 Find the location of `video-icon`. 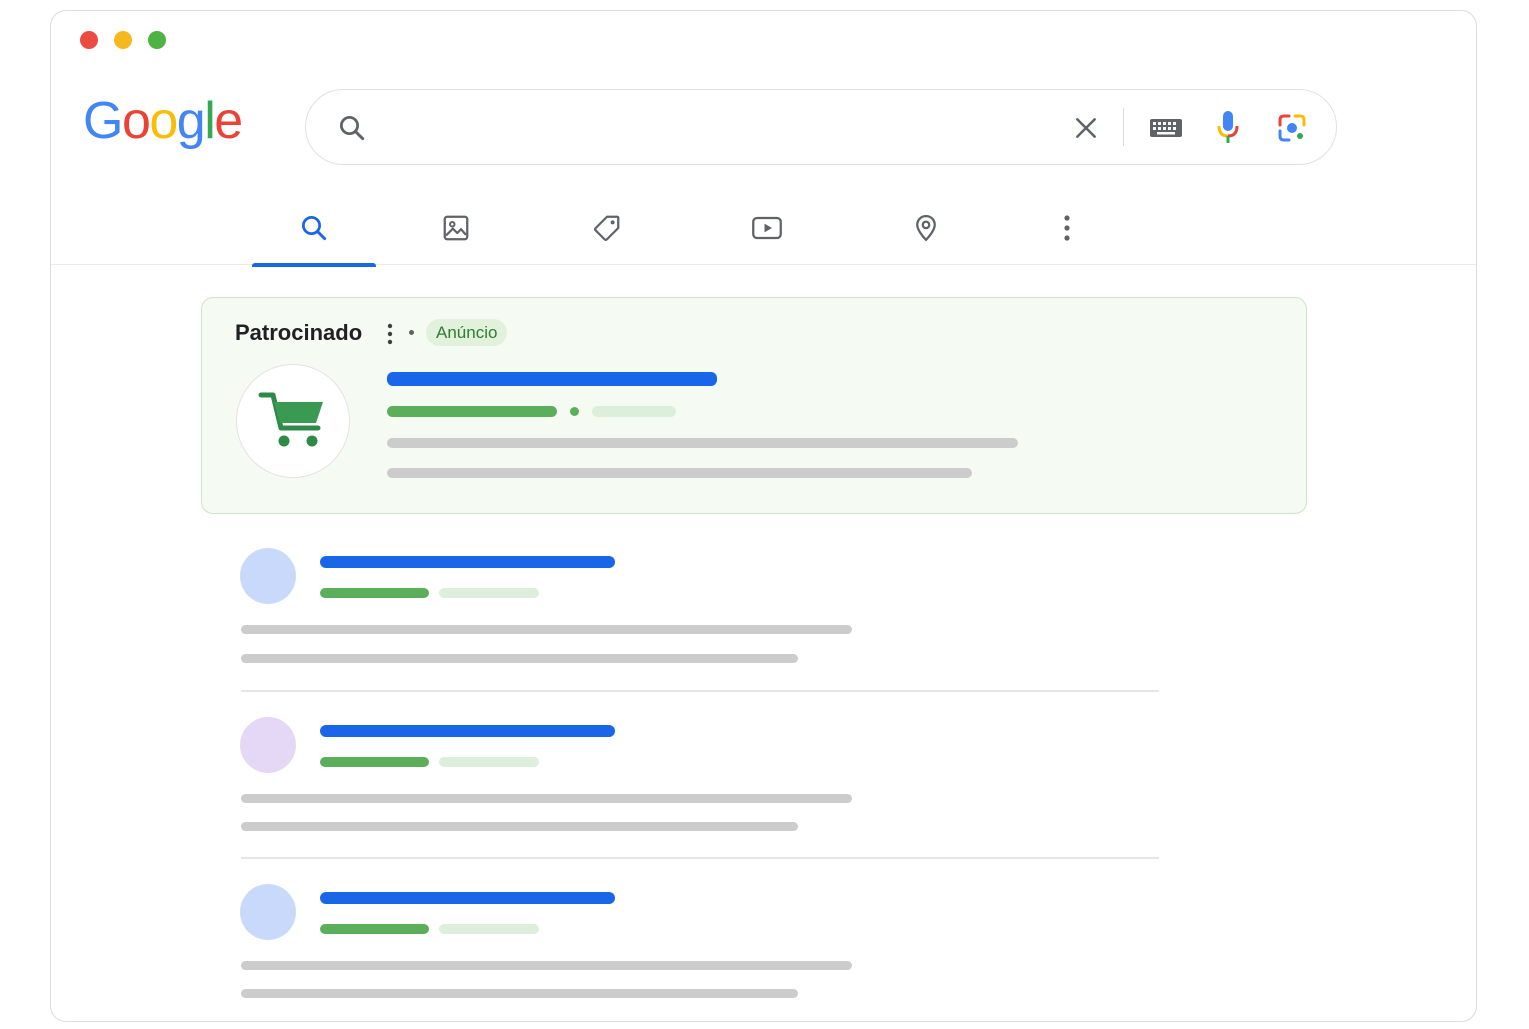

video-icon is located at coordinates (767, 228).